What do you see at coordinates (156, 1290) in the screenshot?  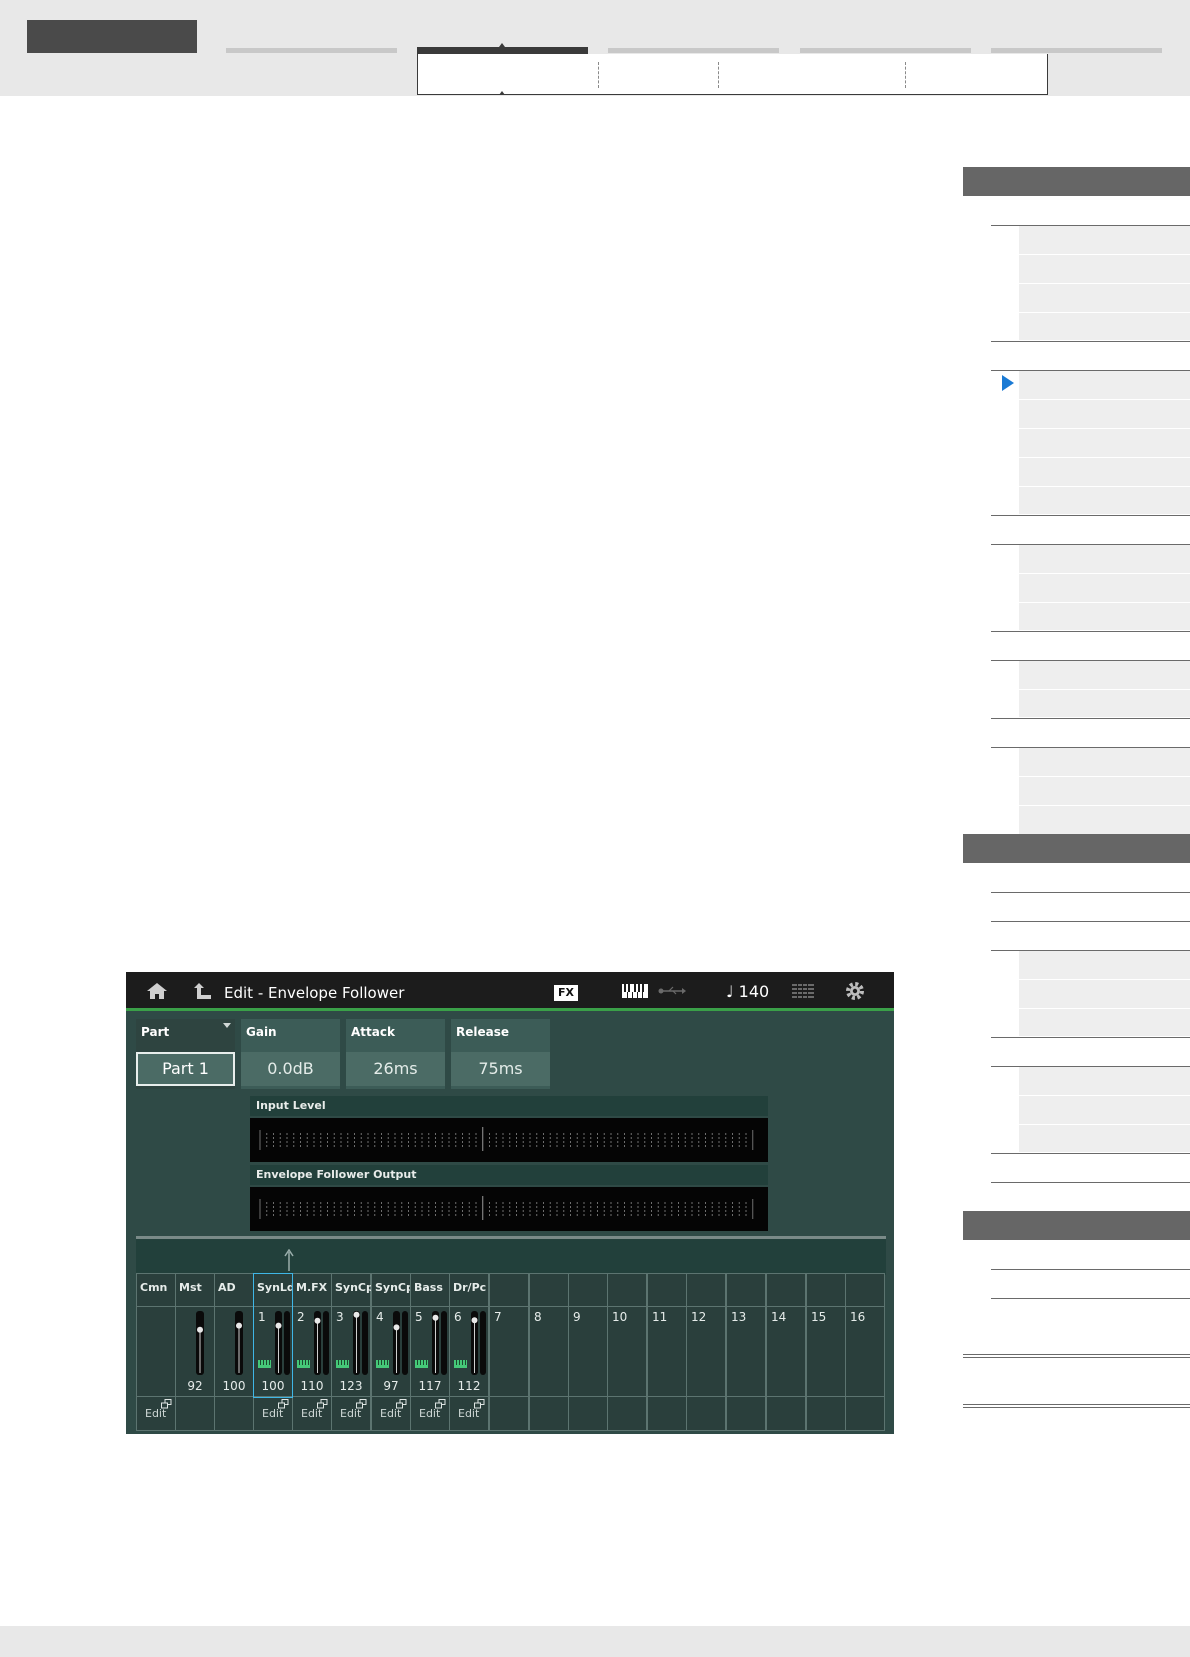 I see `mixer-label-cell: Cmn` at bounding box center [156, 1290].